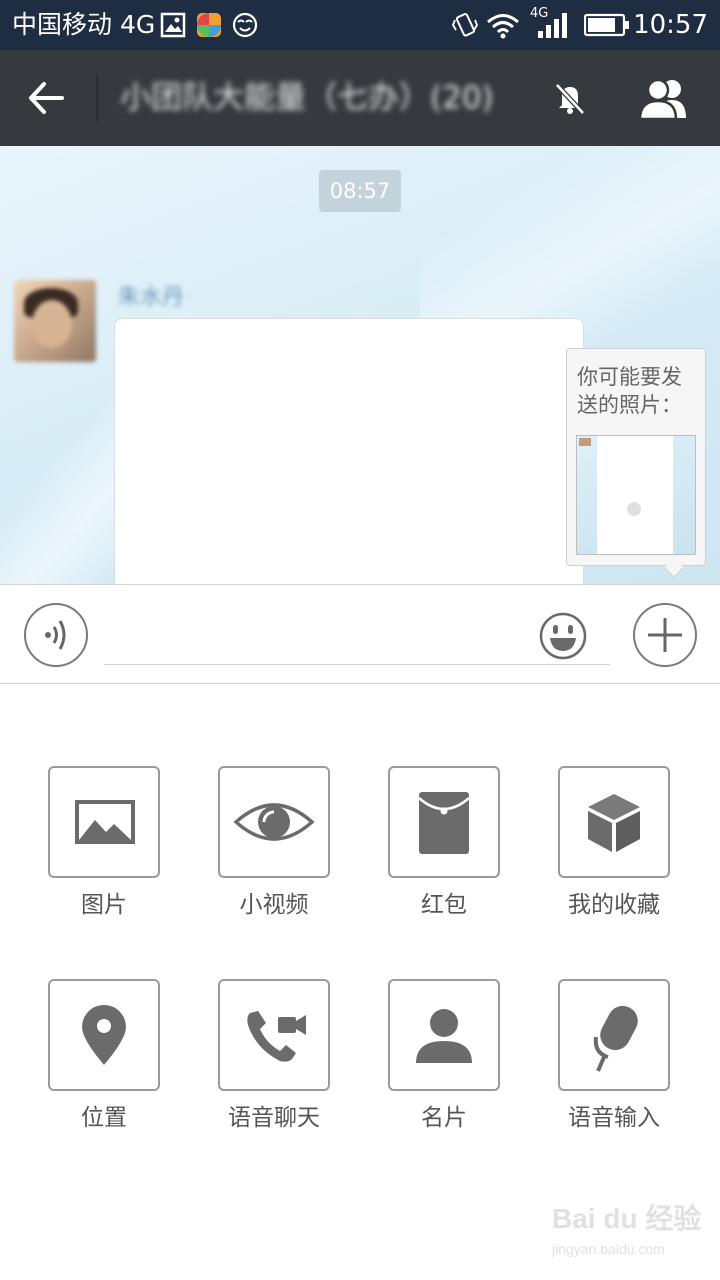  Describe the element at coordinates (629, 391) in the screenshot. I see `photo-suggestion-text: 你可能要发送的照片：` at that location.